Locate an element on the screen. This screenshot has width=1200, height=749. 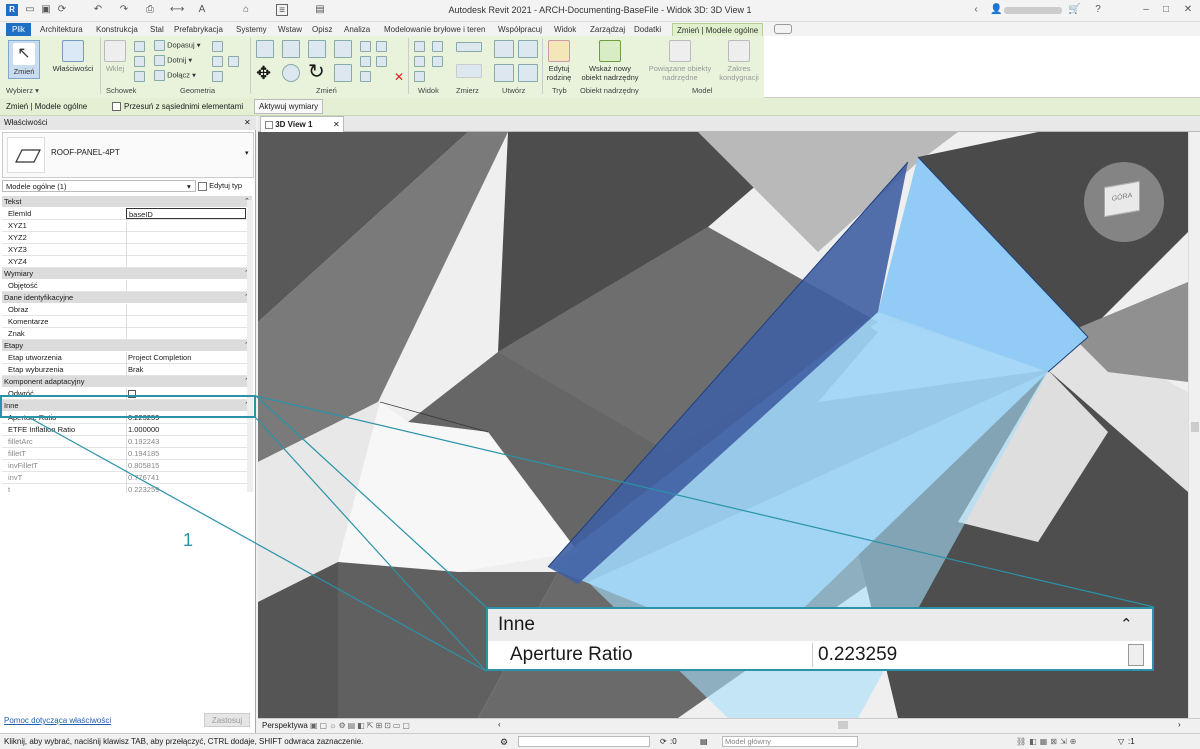
callout-param-value: 0.223259 is located at coordinates (858, 654).